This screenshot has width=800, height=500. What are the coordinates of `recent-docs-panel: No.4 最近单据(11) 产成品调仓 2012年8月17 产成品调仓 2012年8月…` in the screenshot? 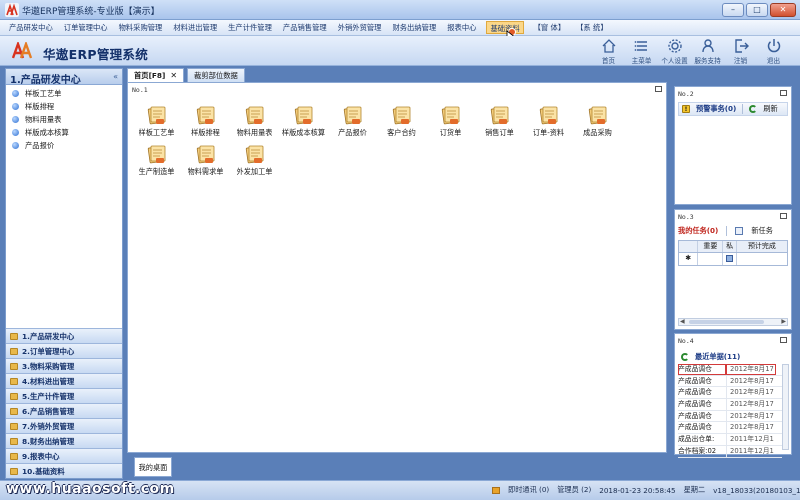 It's located at (733, 395).